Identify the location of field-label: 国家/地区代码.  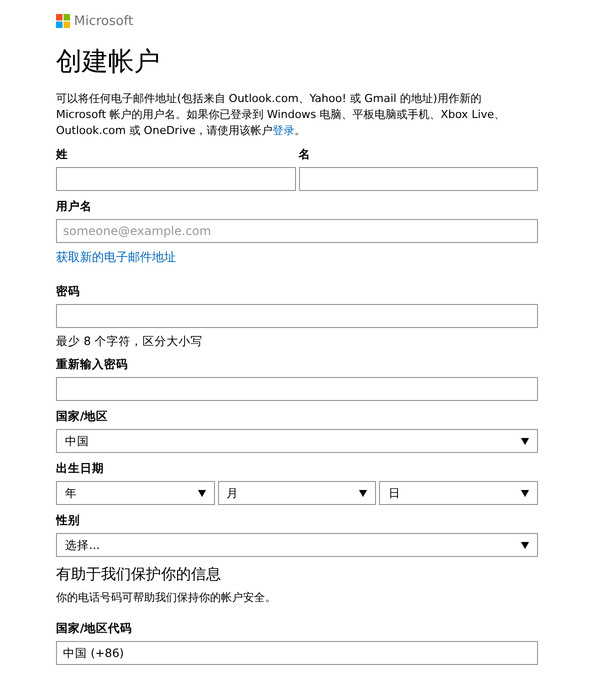
(94, 628).